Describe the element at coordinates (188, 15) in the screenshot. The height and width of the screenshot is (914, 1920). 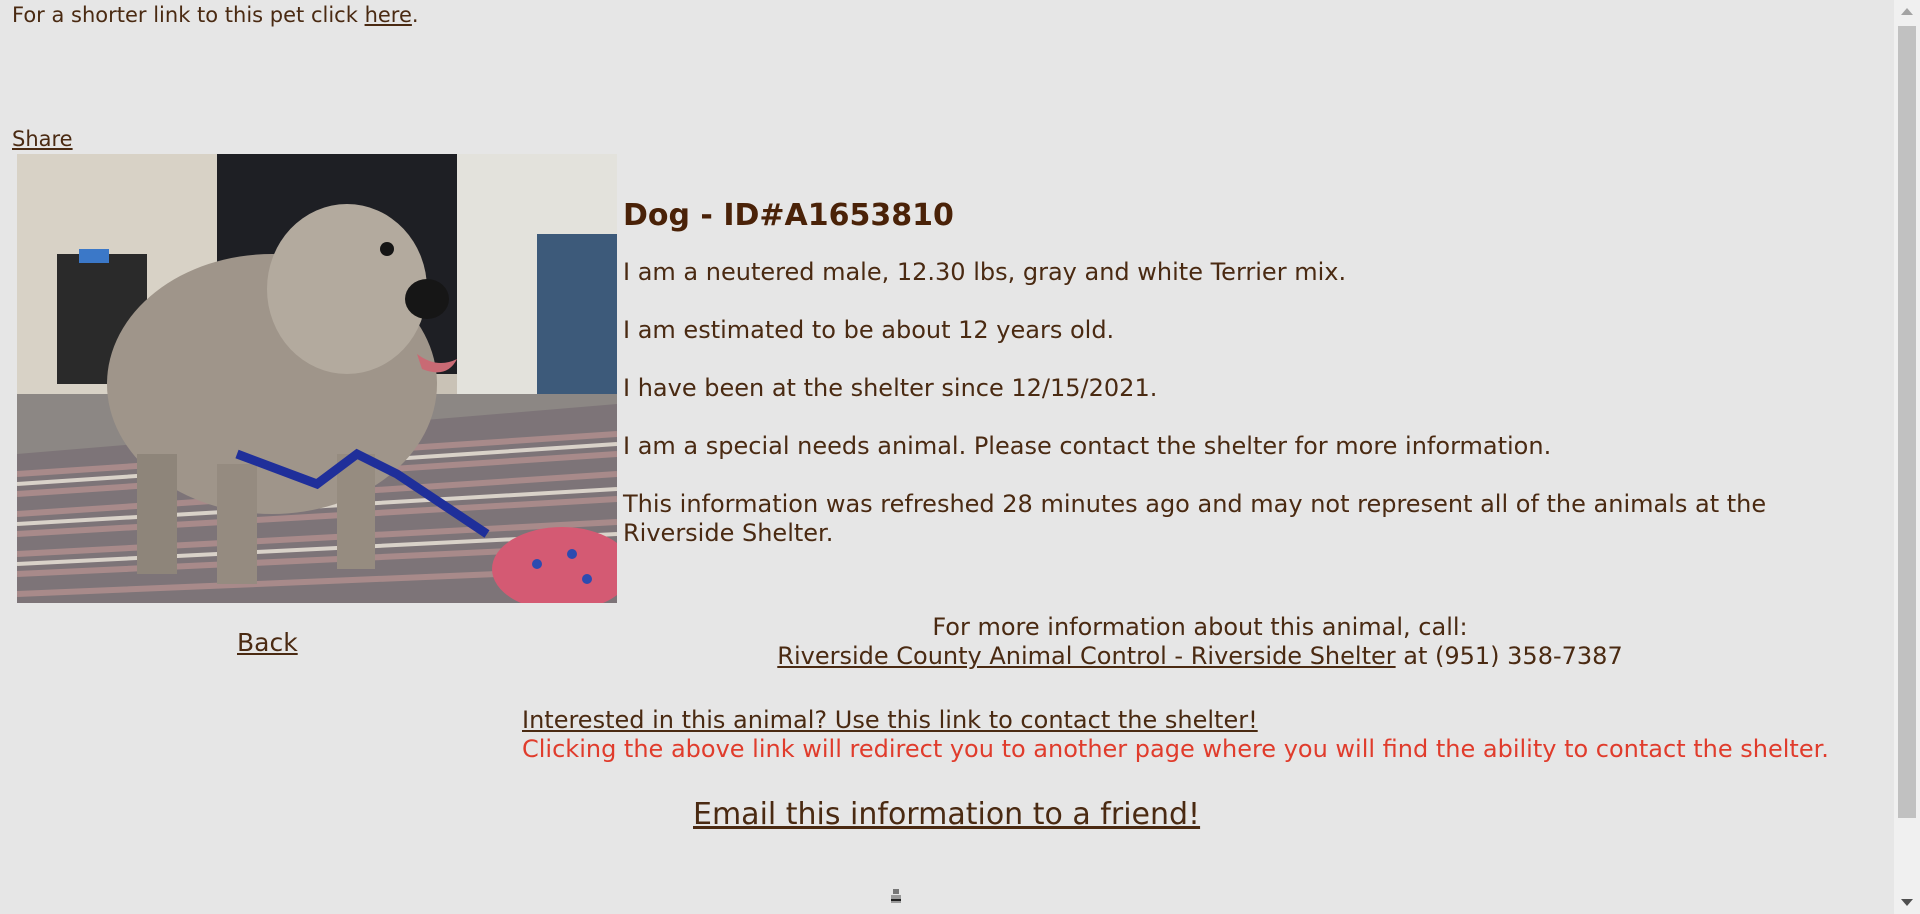
I see `short-link-prefix: For a shorter link to this pet click` at that location.